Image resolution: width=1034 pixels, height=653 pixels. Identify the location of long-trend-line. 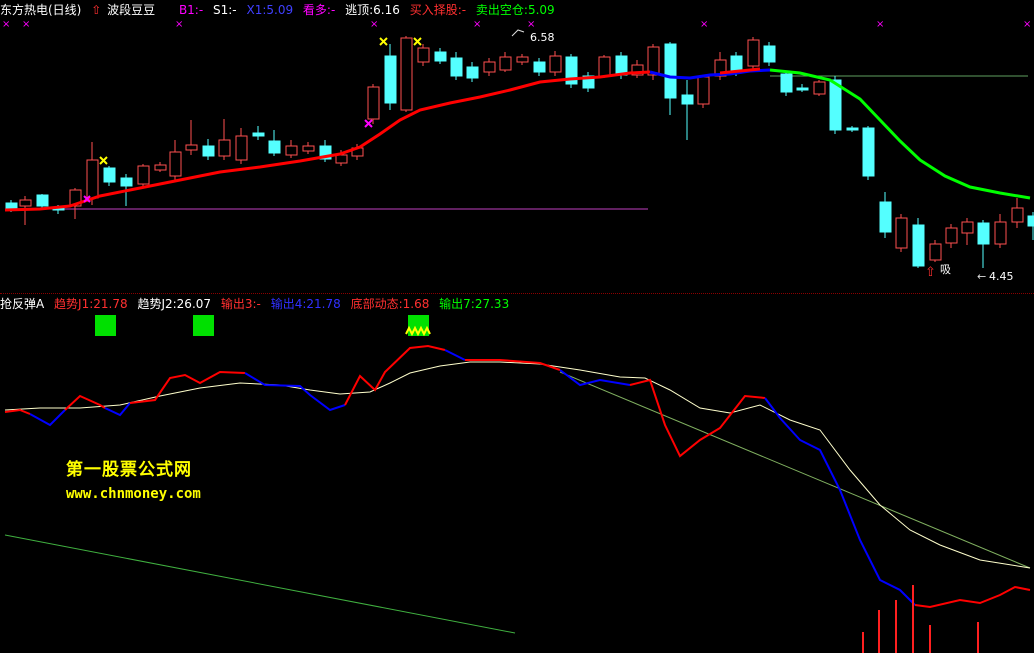
(260, 584).